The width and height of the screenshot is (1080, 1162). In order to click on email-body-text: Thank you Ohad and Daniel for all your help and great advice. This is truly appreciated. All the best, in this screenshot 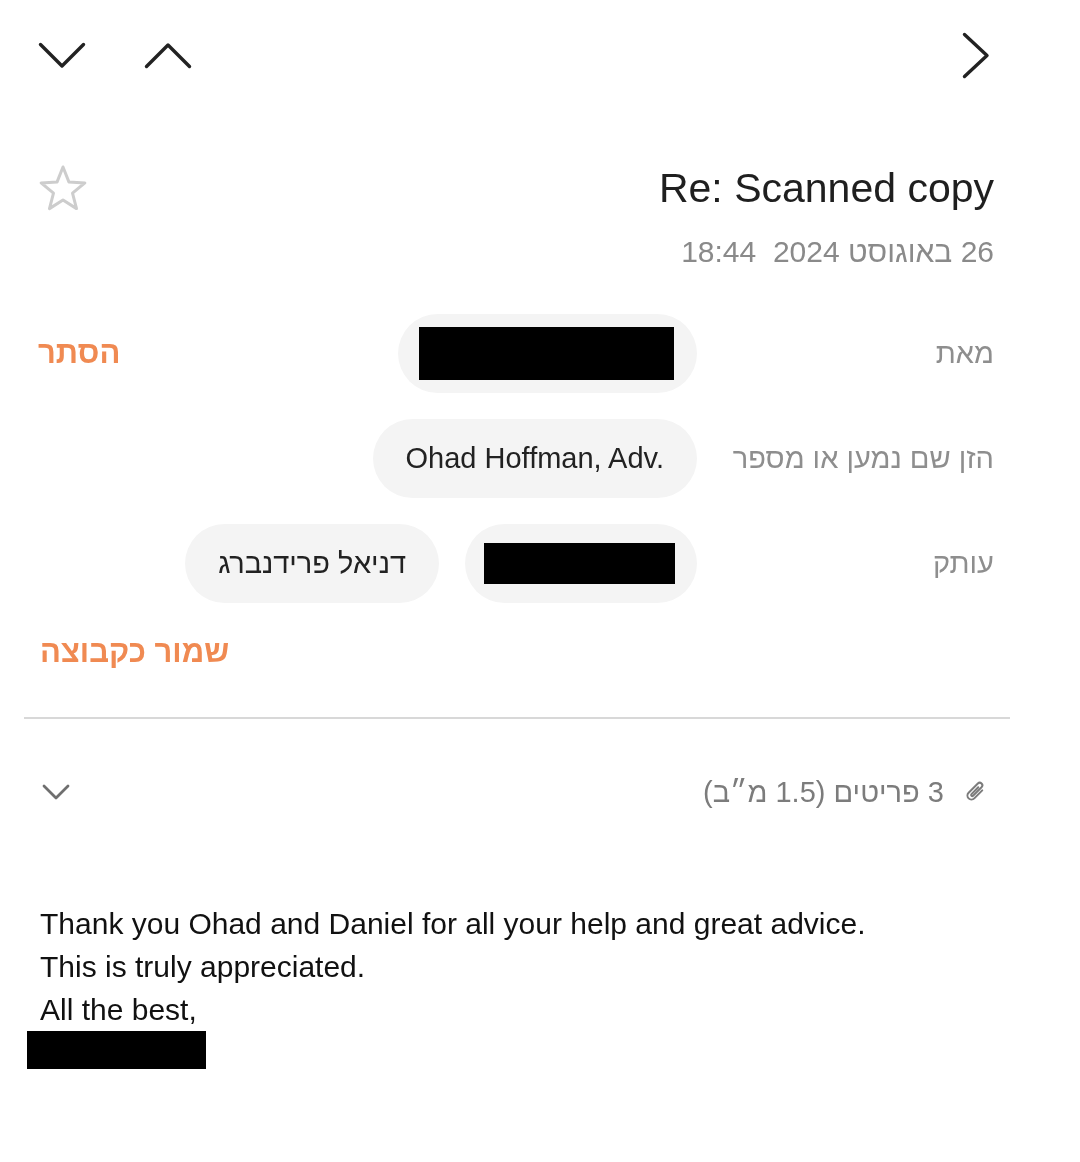, I will do `click(453, 967)`.